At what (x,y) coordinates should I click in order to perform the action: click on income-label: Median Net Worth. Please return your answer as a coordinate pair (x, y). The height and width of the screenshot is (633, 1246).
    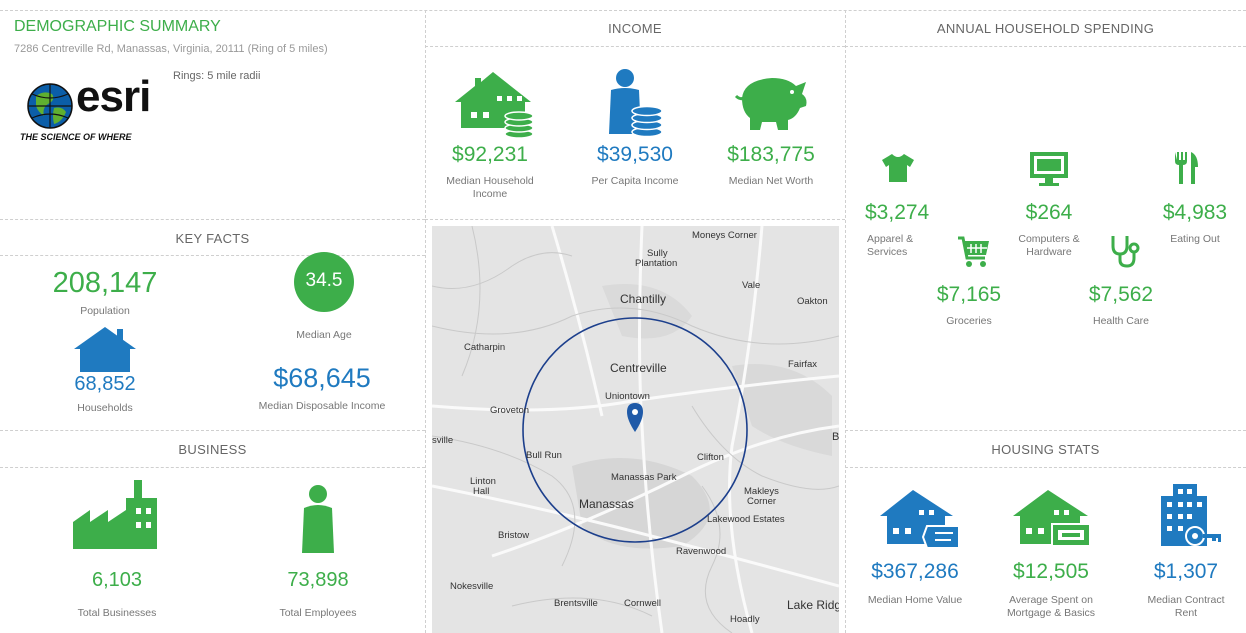
    Looking at the image, I should click on (771, 181).